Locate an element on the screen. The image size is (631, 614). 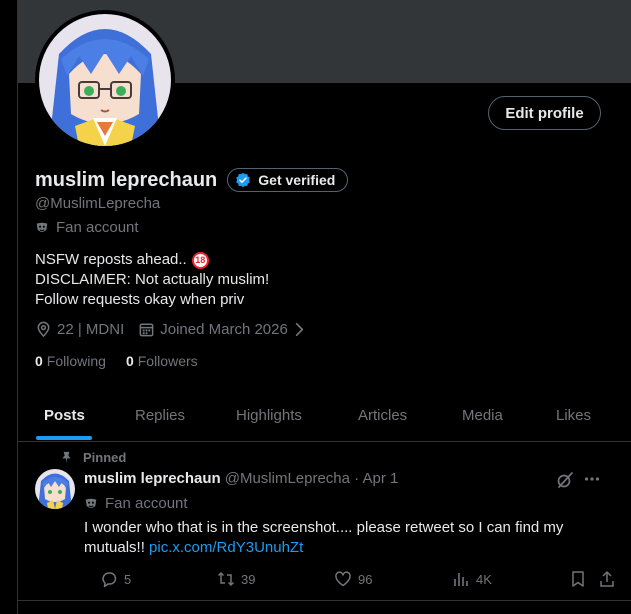
share-button is located at coordinates (610, 579).